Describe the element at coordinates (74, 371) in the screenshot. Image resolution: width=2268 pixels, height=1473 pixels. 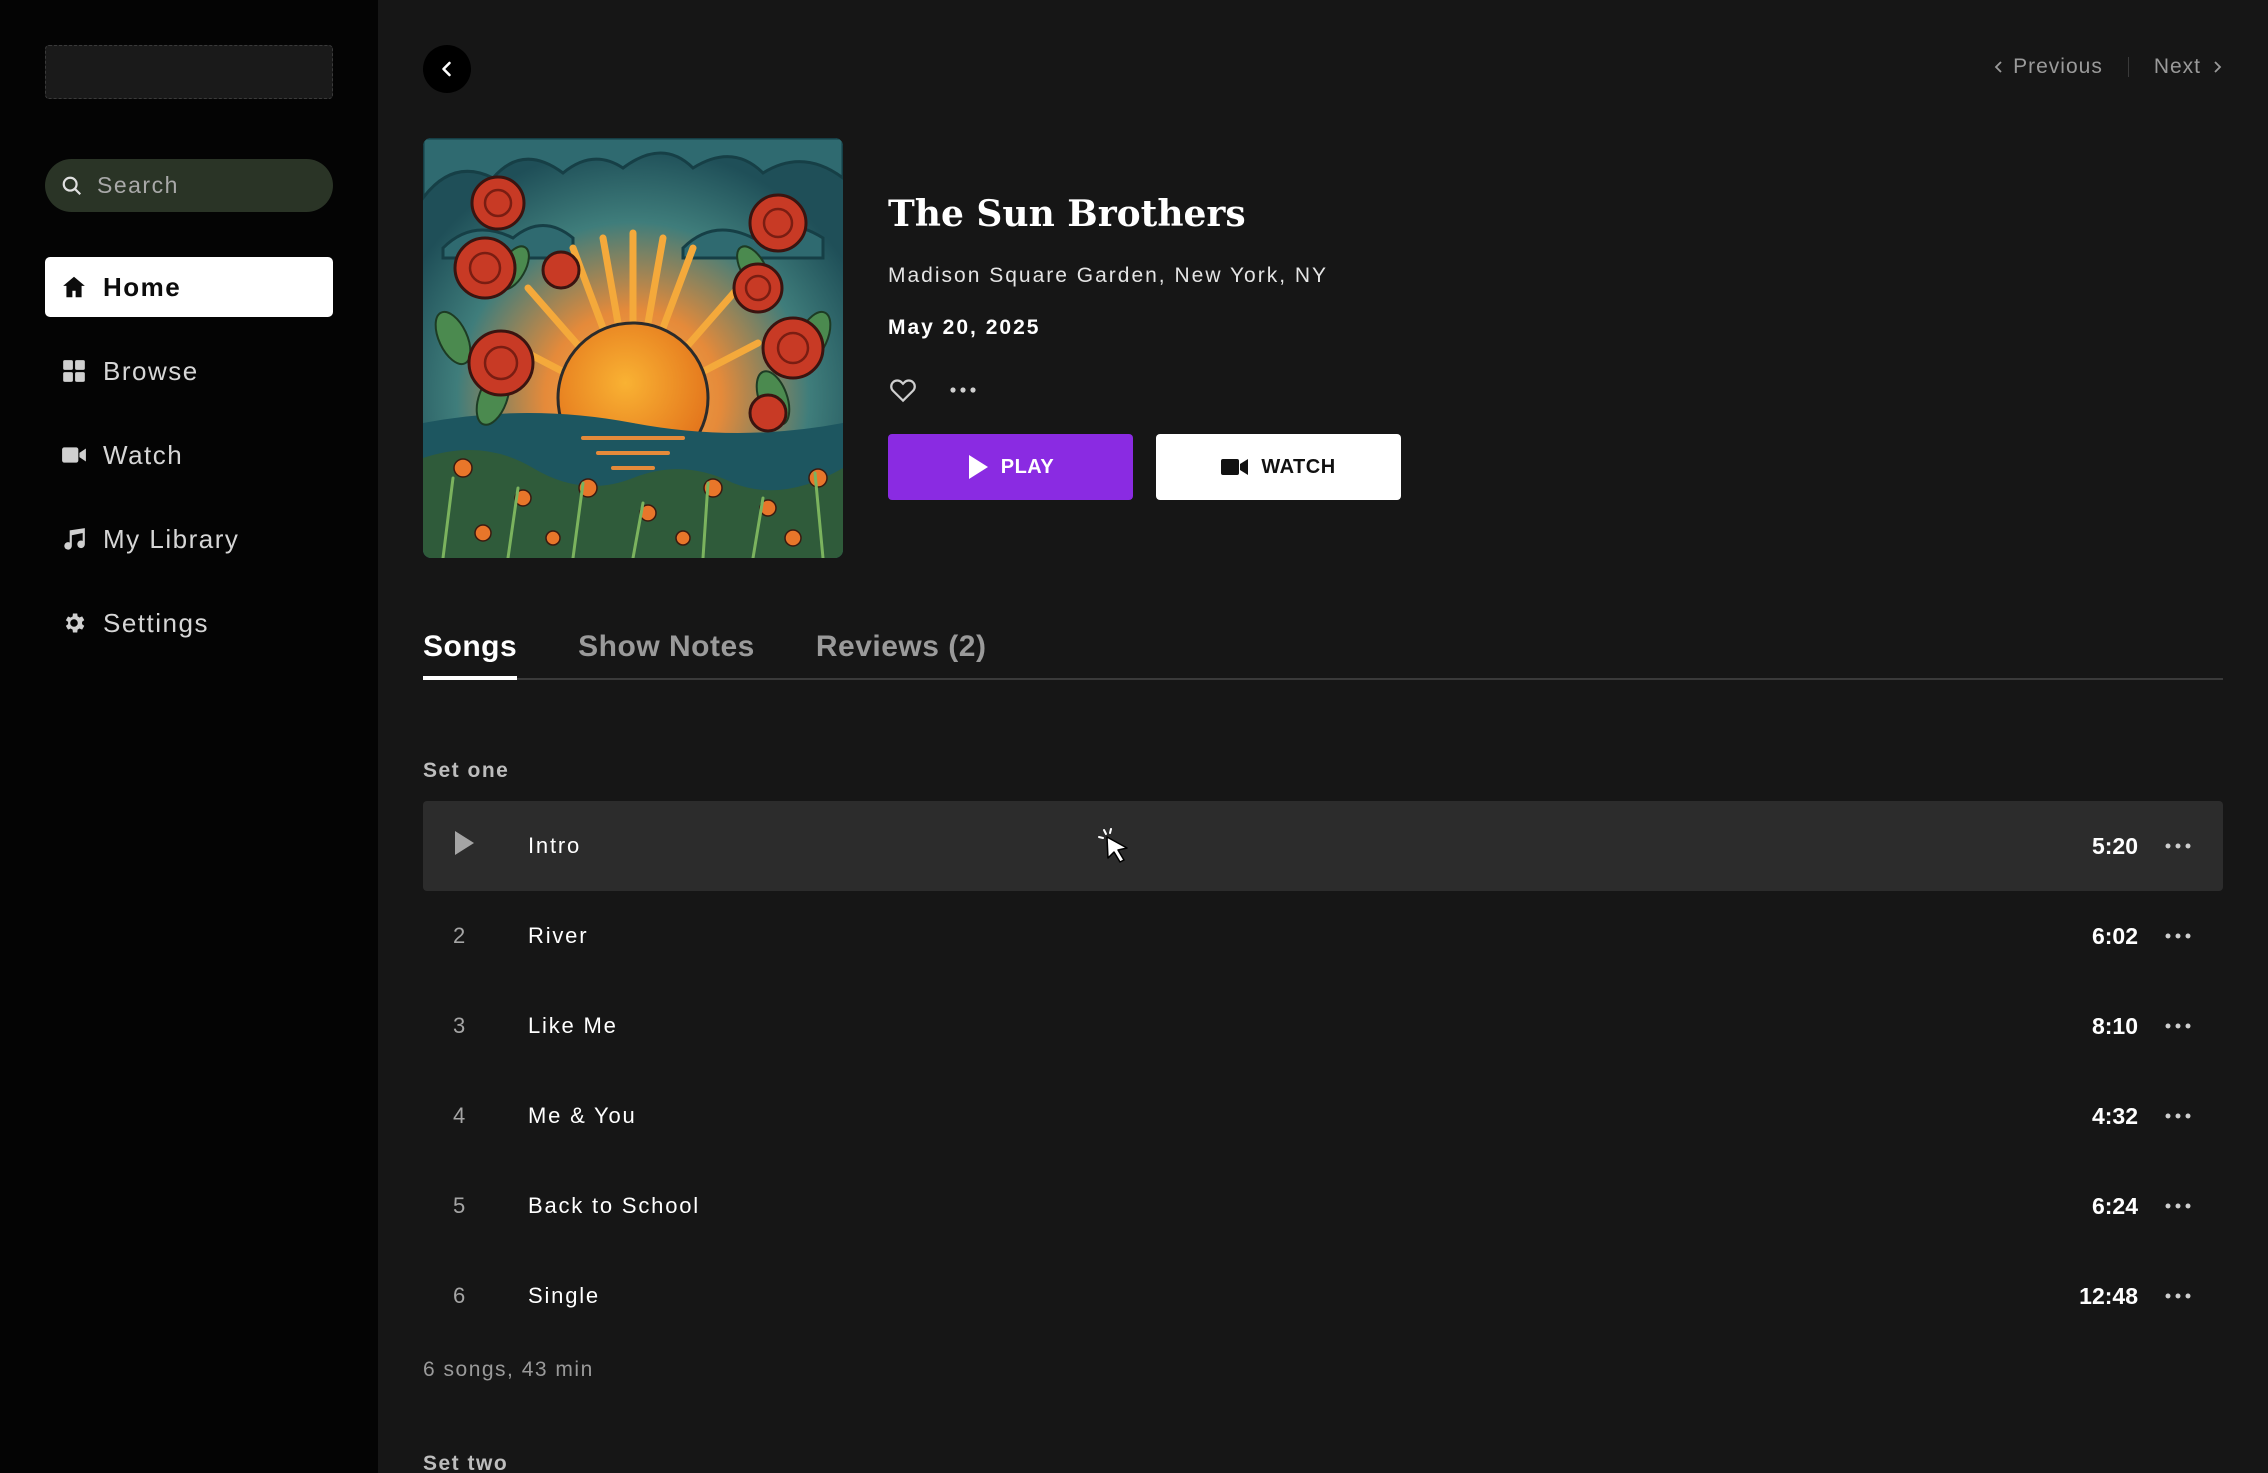
I see `grid-icon` at that location.